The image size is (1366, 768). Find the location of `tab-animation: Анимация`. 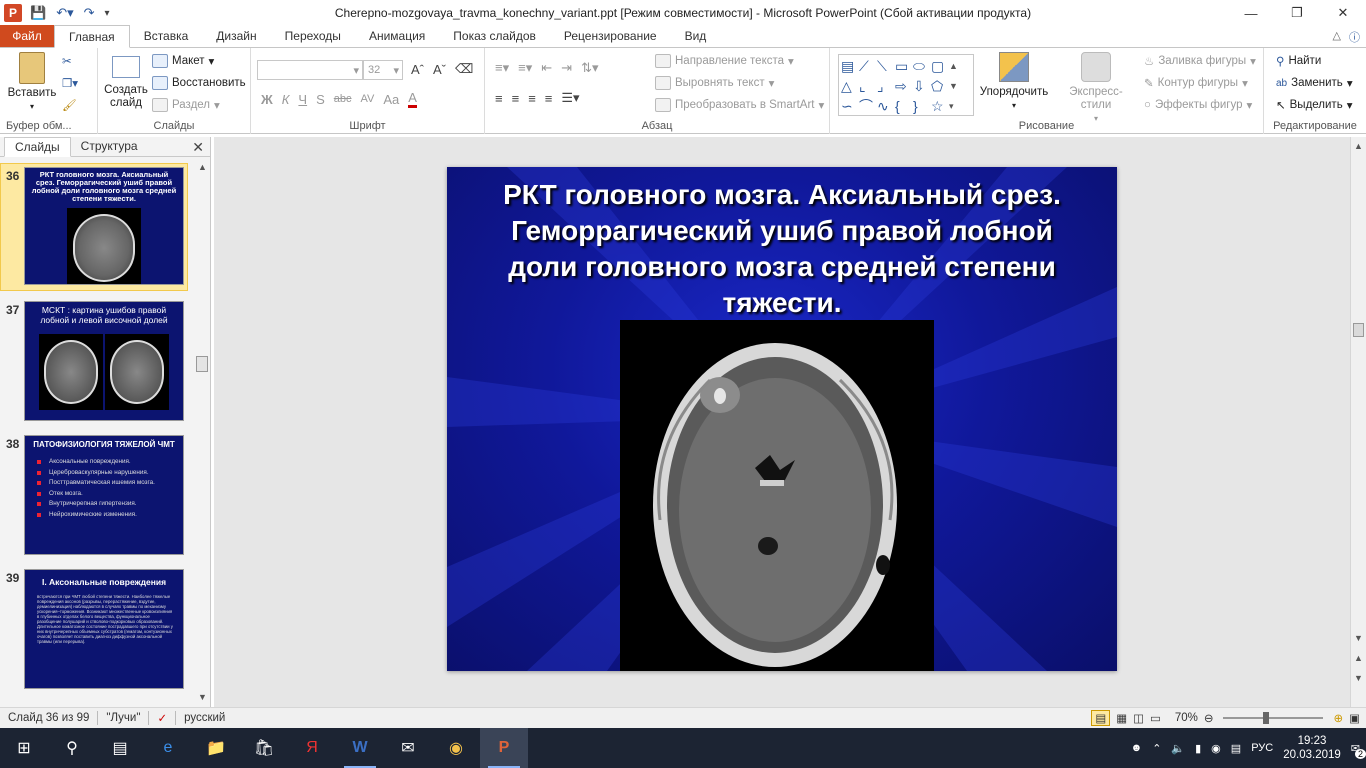

tab-animation: Анимация is located at coordinates (397, 36).